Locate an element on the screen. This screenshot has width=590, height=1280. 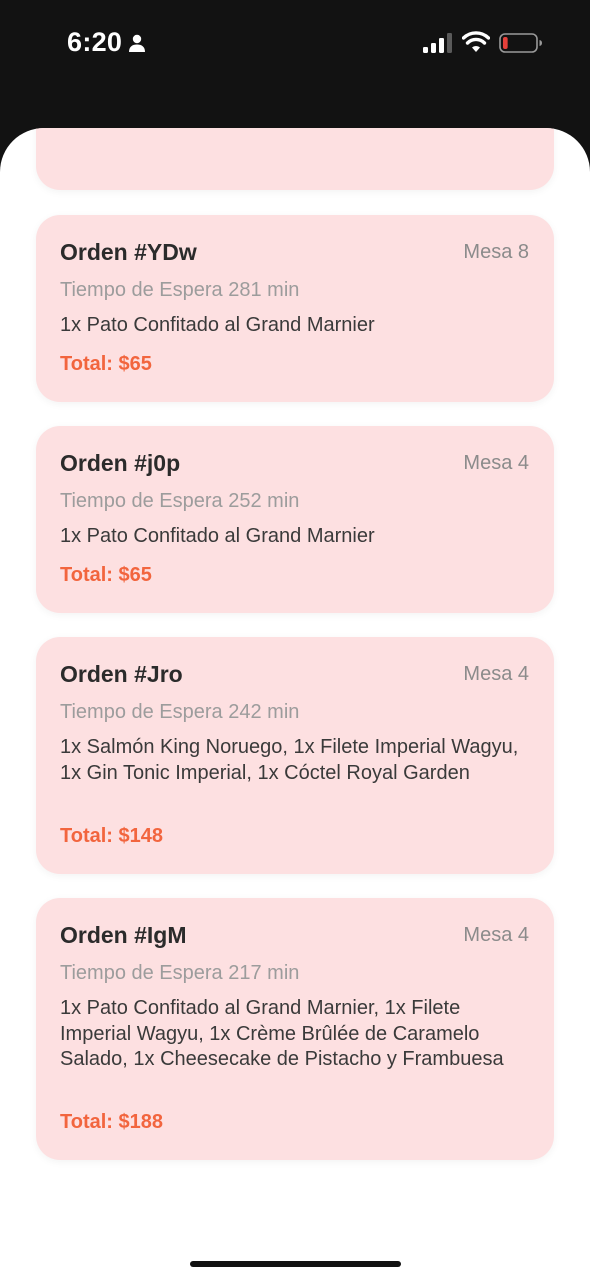
wifi-icon is located at coordinates (476, 41).